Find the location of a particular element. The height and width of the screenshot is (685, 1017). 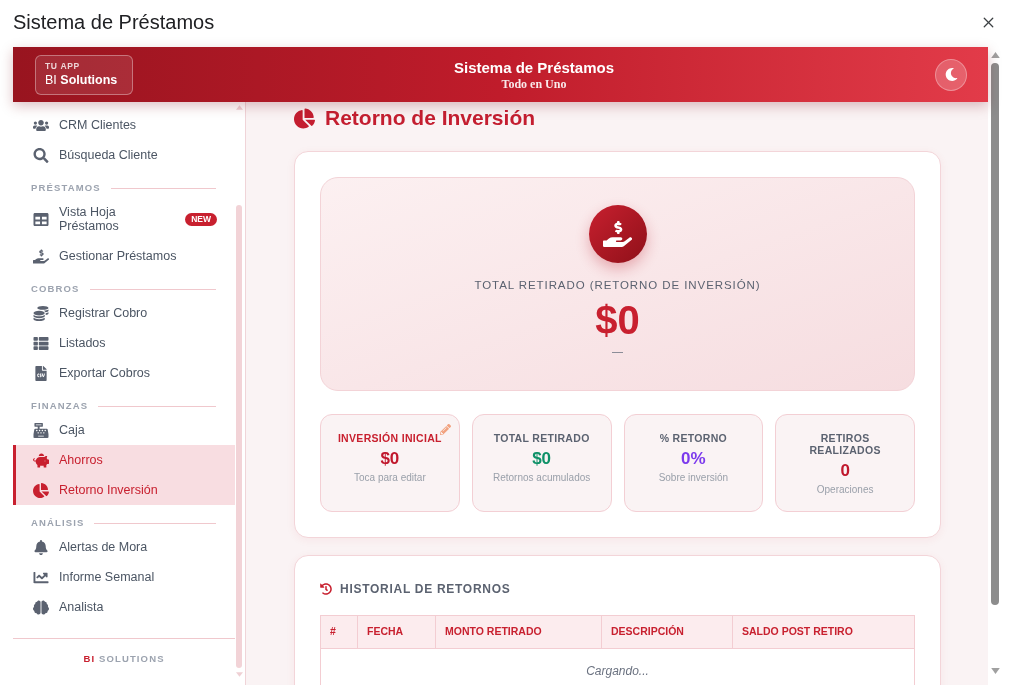

sidebar-item: Exportar Cobros is located at coordinates (124, 373).